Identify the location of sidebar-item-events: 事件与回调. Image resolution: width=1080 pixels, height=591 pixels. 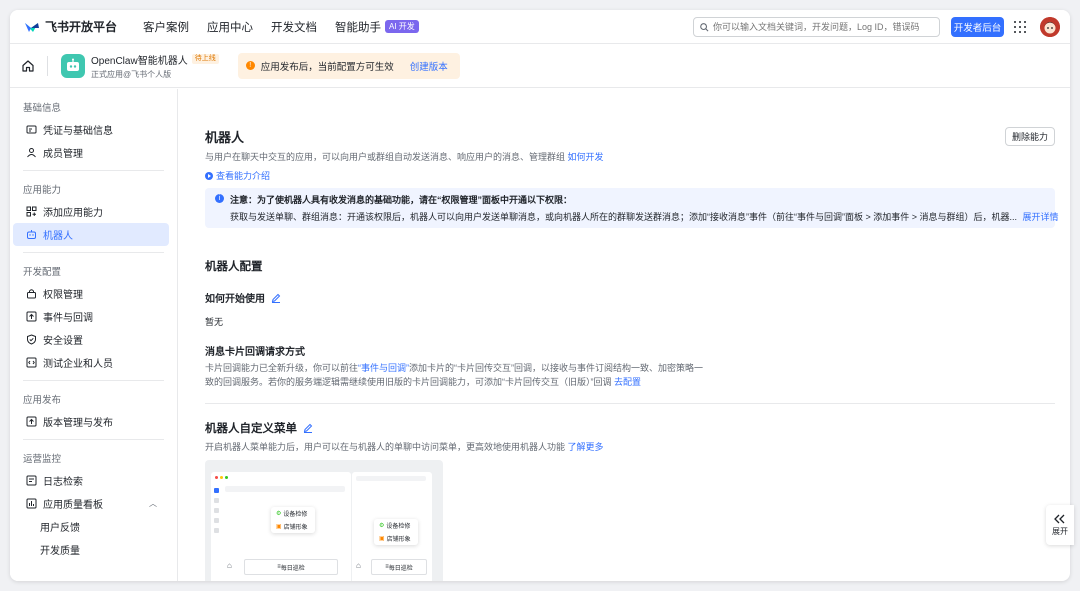
(91, 316).